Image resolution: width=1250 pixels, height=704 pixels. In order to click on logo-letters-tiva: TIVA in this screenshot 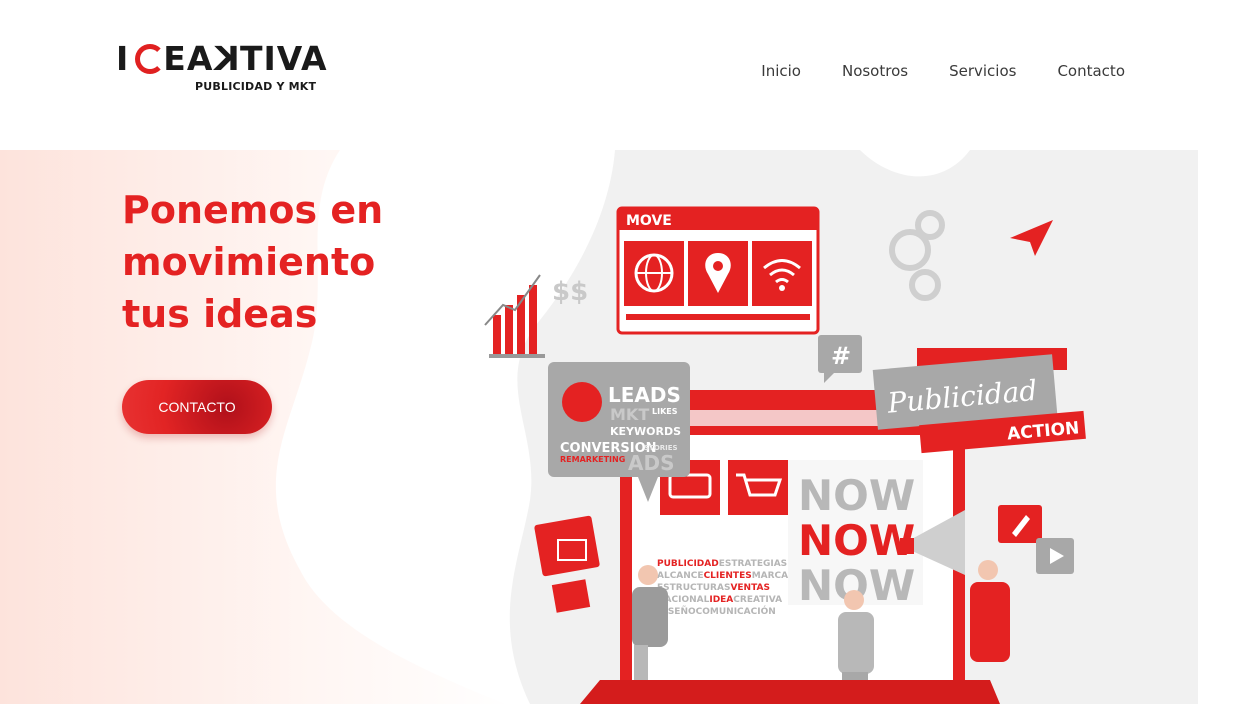, I will do `click(283, 58)`.